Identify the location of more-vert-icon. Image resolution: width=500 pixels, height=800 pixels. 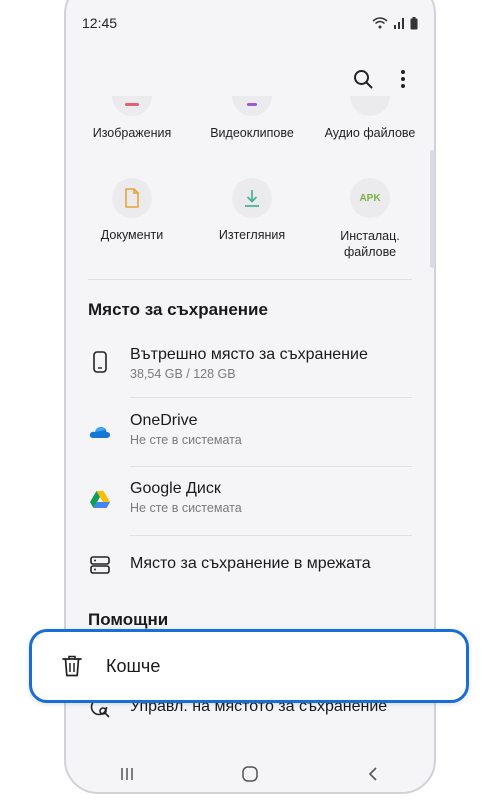
(403, 79).